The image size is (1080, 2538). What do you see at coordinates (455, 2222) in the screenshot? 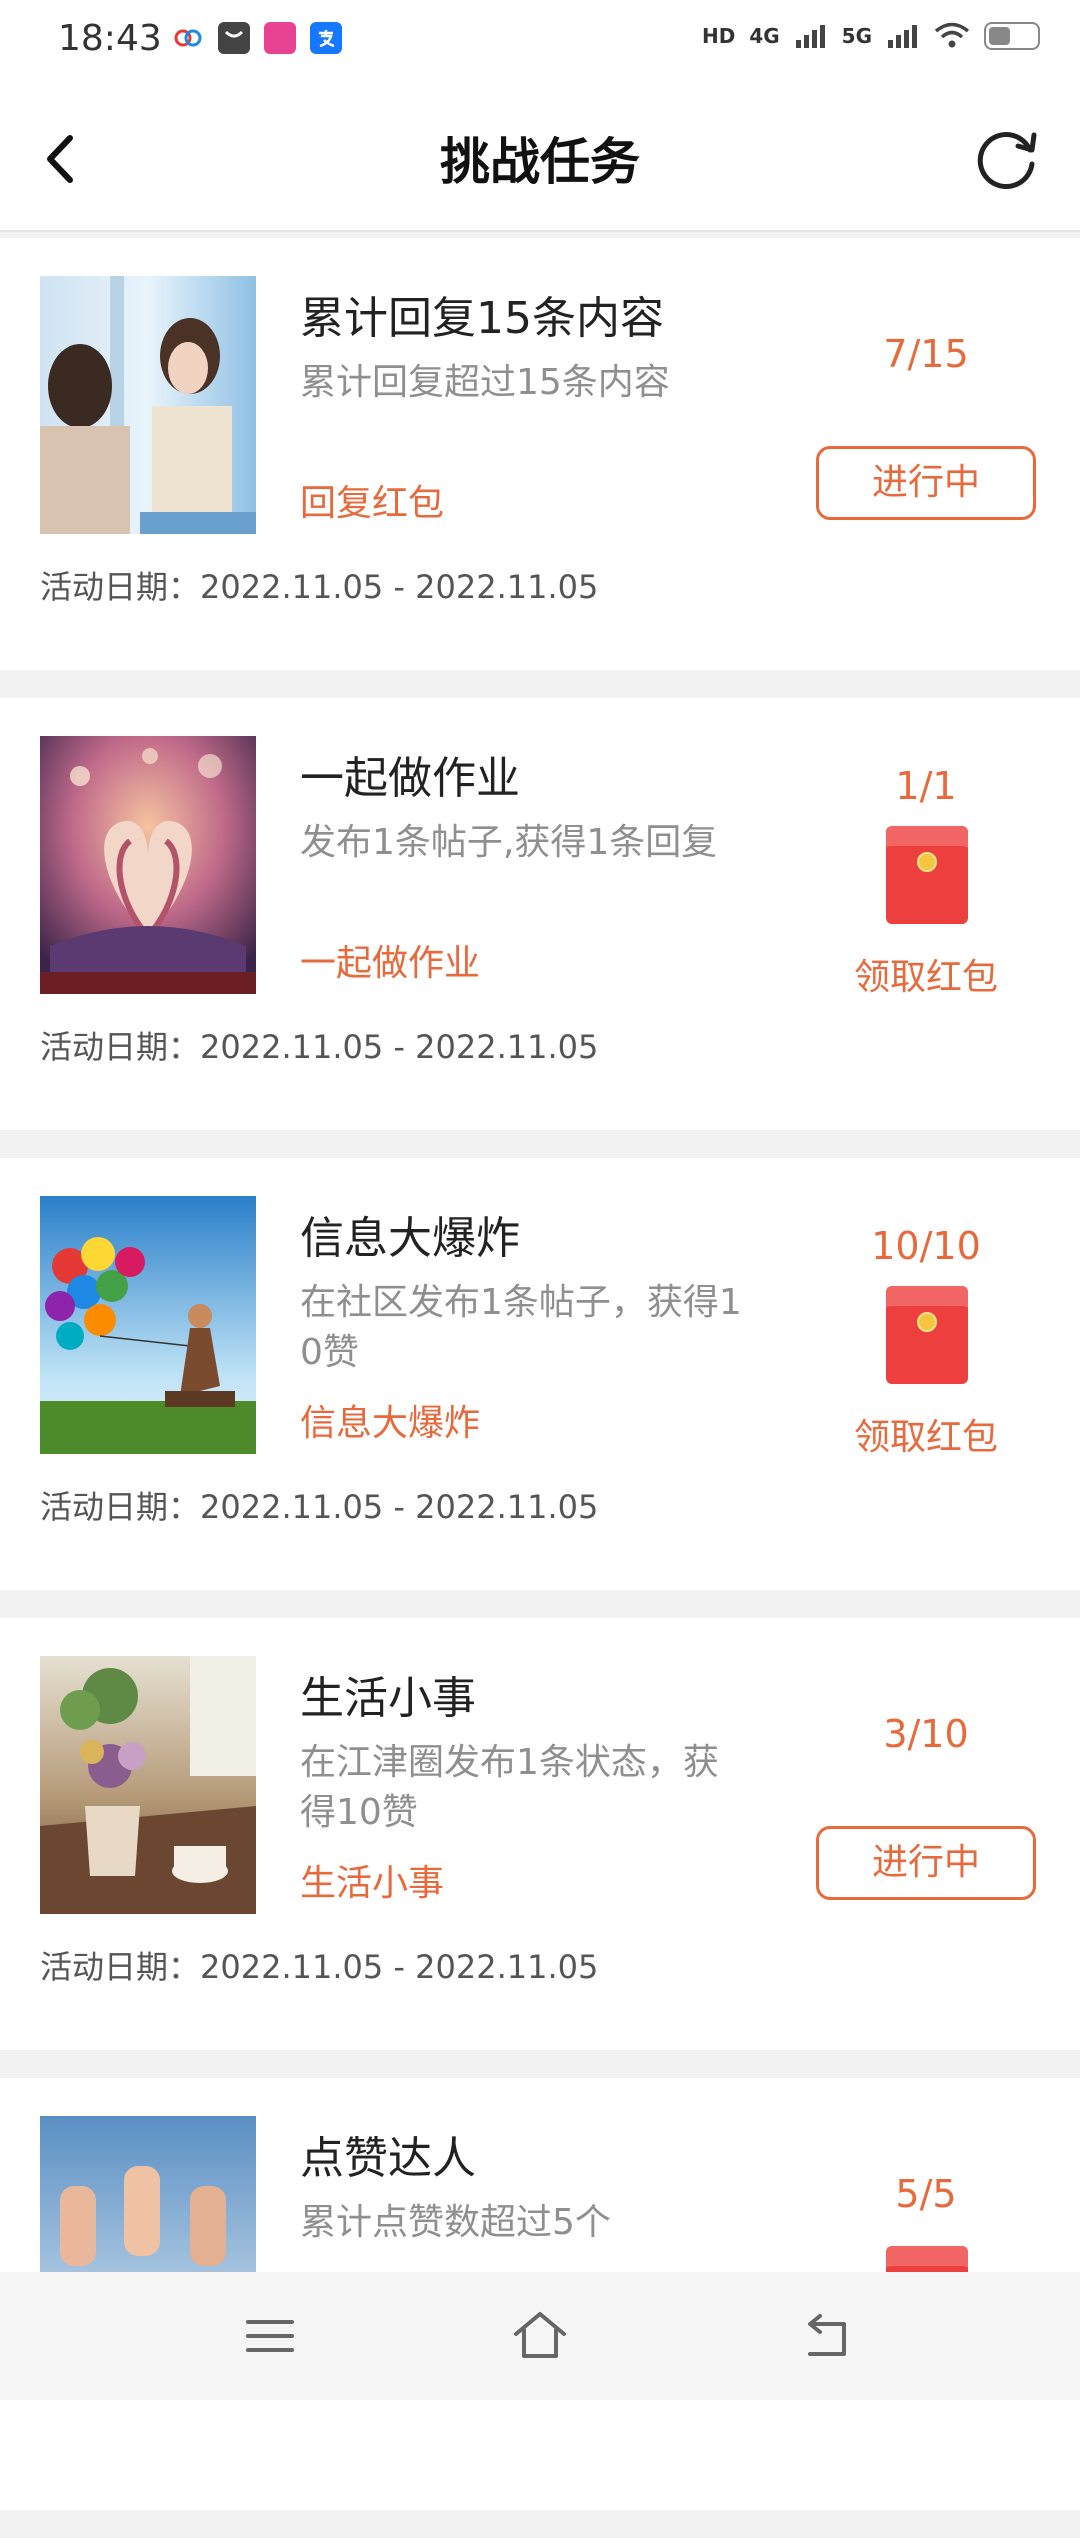
I see `task-description: 累计点赞数超过5个` at bounding box center [455, 2222].